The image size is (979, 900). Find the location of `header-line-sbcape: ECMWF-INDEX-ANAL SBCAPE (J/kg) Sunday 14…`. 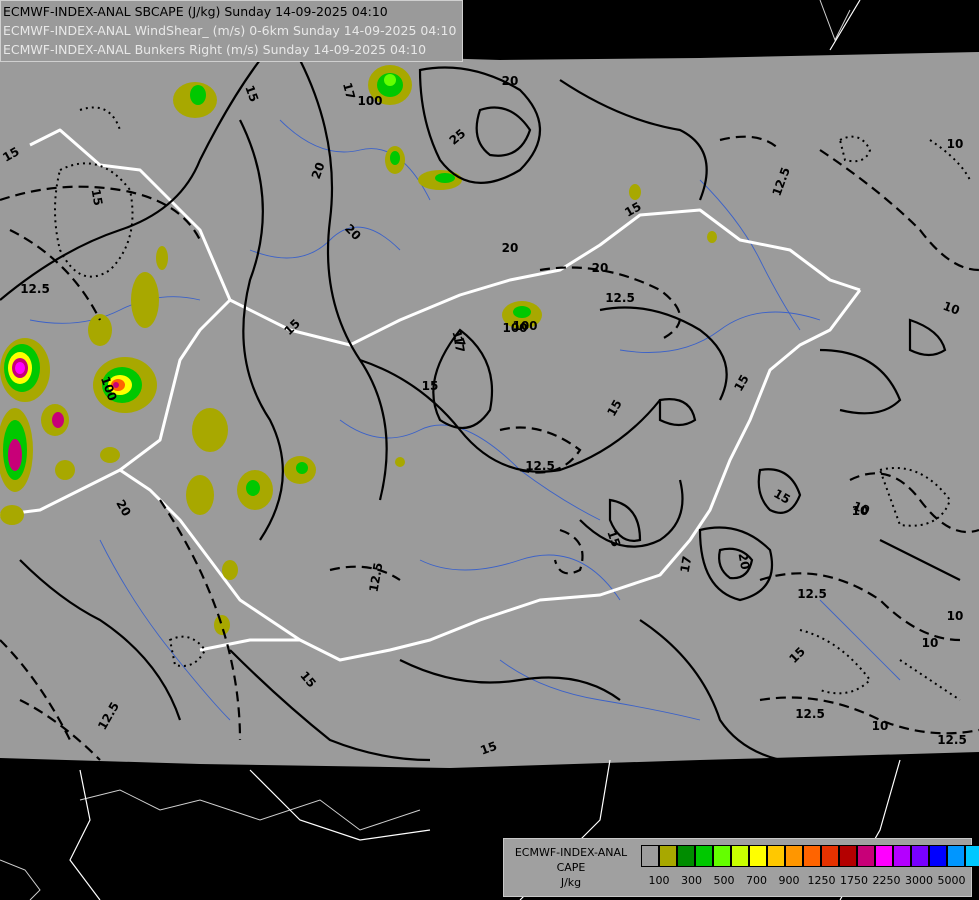

header-line-sbcape: ECMWF-INDEX-ANAL SBCAPE (J/kg) Sunday 14… is located at coordinates (195, 11).